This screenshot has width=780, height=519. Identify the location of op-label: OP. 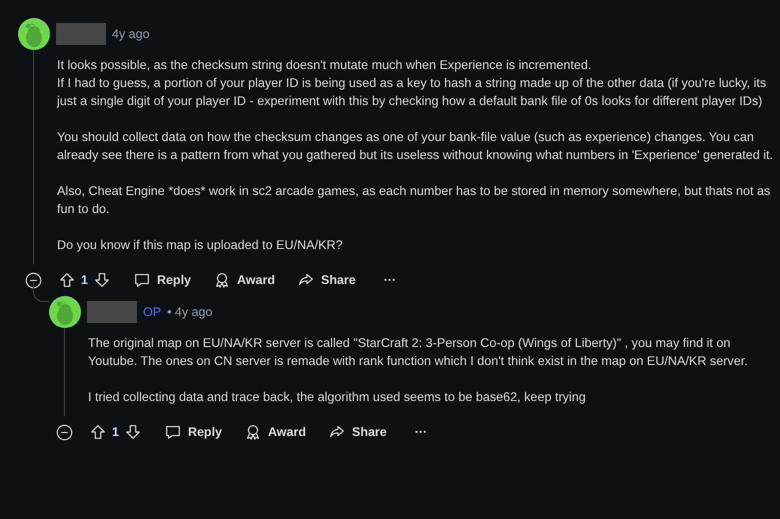
(152, 312).